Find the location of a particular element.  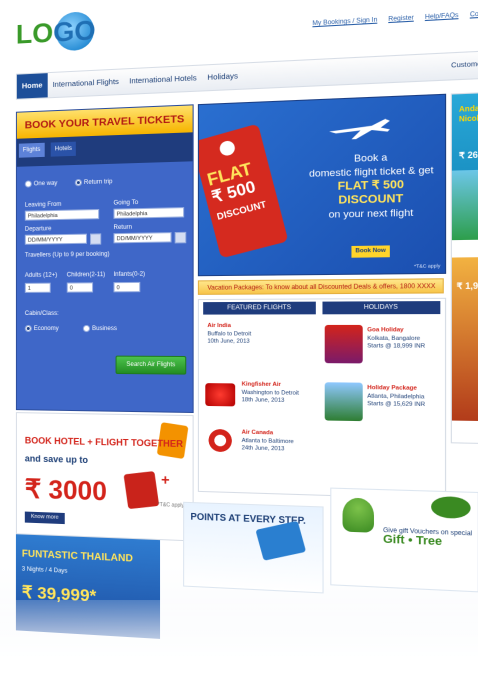

trip-return: Return trip is located at coordinates (94, 182).